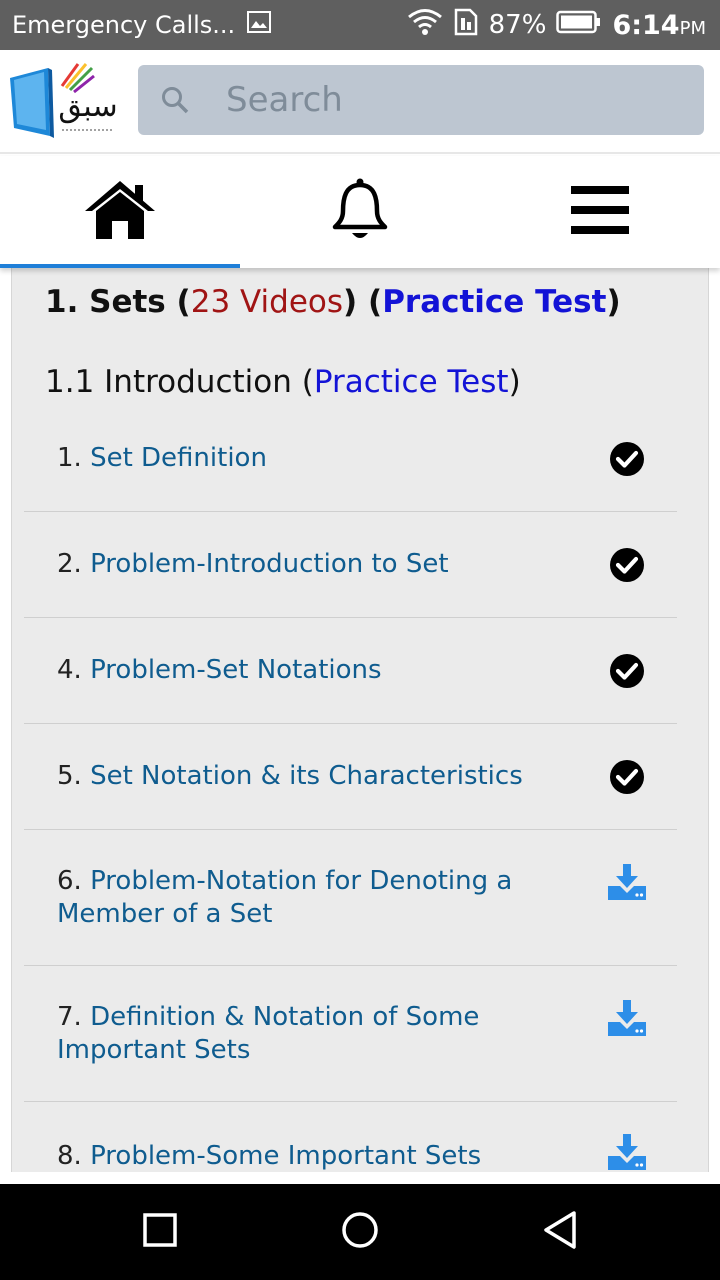 This screenshot has width=720, height=1280. I want to click on back-button, so click(560, 1232).